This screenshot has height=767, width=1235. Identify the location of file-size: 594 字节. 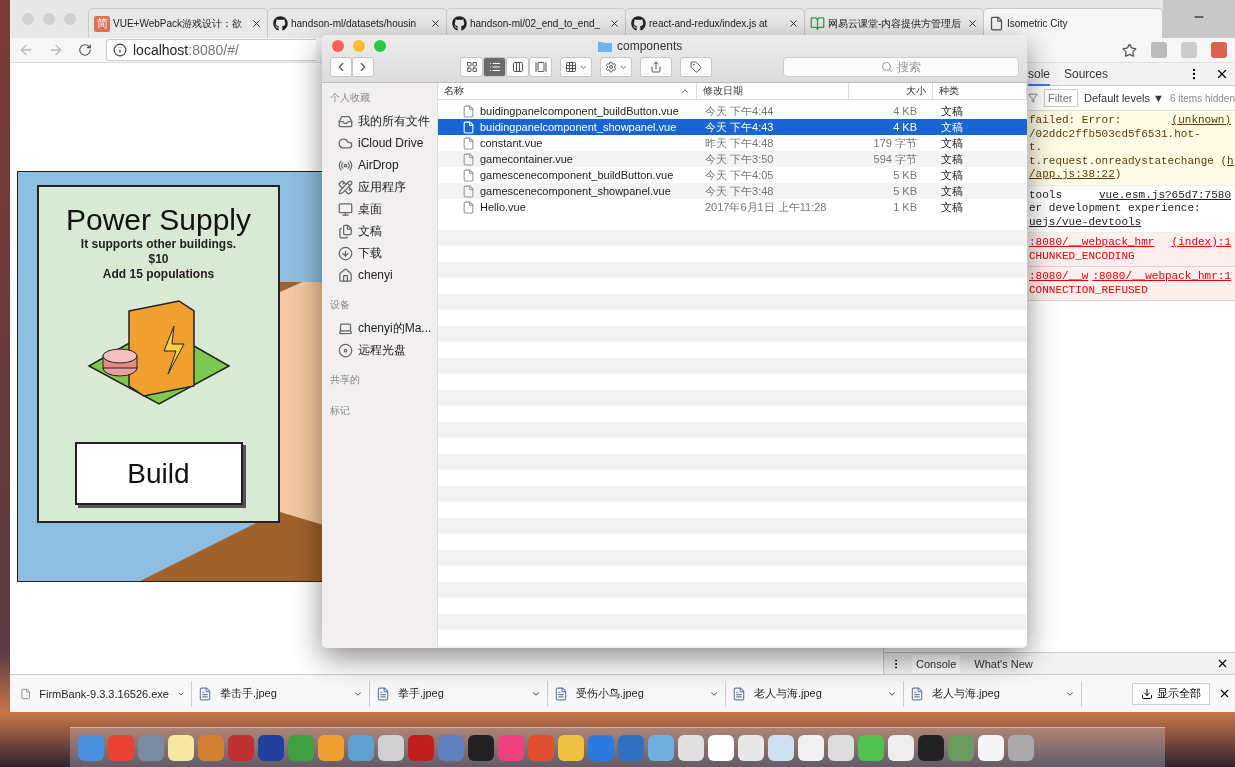
(895, 159).